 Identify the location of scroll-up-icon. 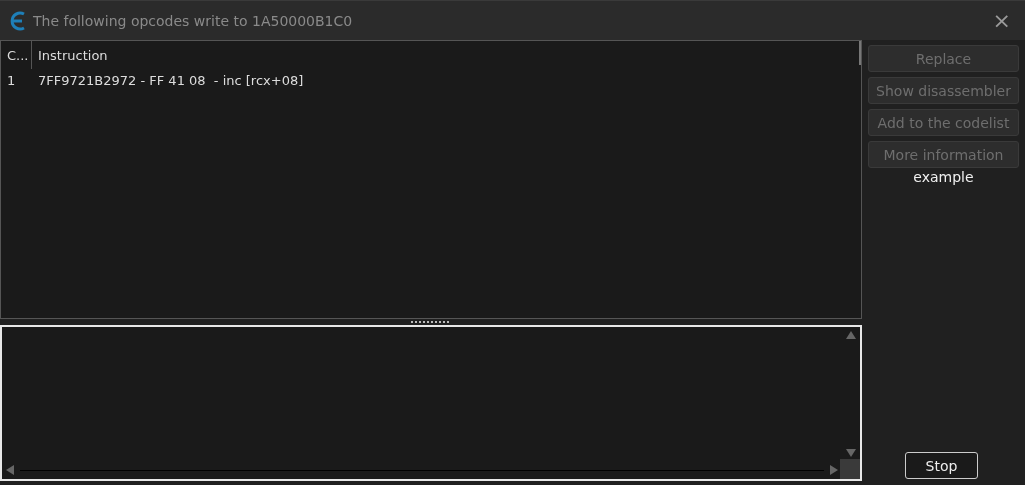
(851, 335).